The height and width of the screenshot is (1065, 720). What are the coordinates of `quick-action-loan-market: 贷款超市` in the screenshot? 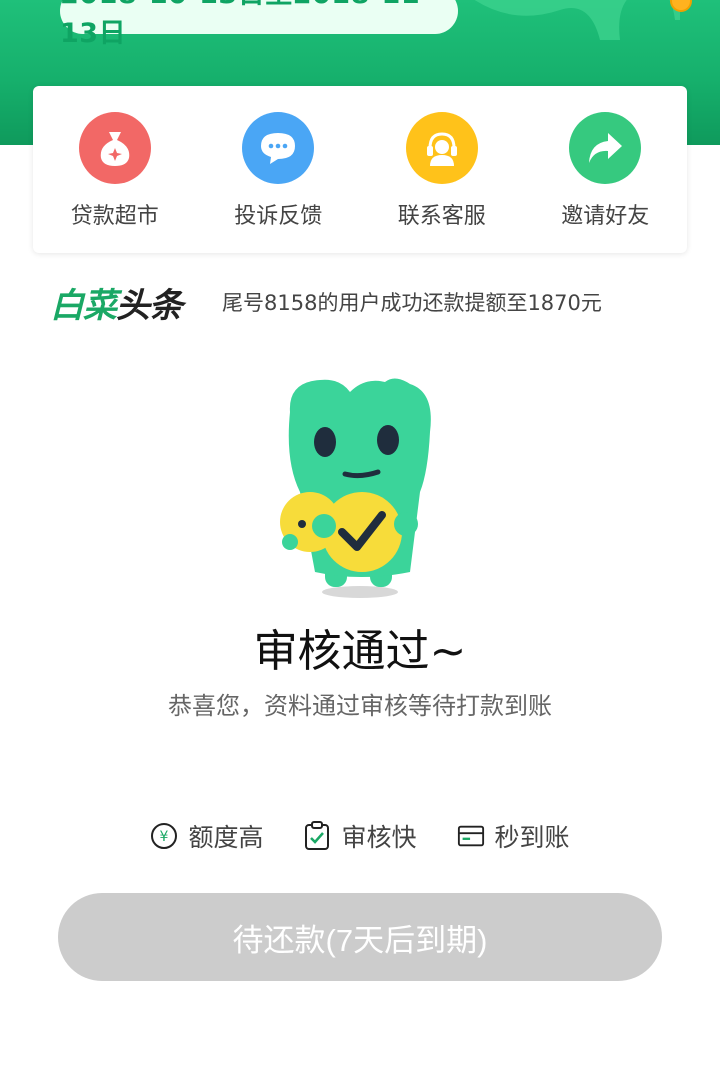 It's located at (115, 169).